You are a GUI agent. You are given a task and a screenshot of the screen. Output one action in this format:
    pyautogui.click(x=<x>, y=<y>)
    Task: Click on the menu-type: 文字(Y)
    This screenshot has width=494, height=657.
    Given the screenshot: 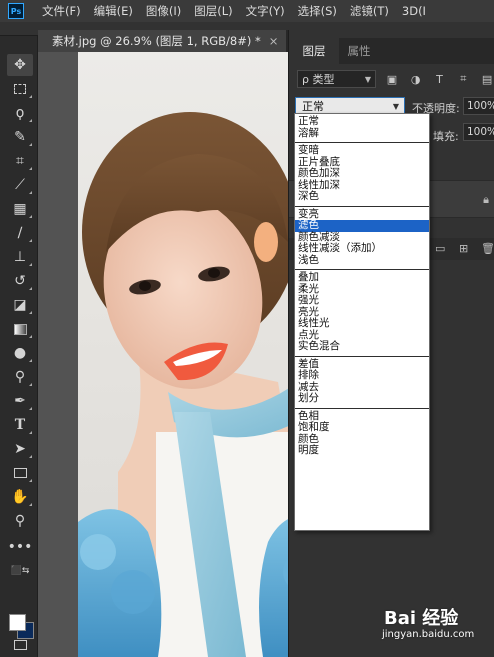 What is the action you would take?
    pyautogui.click(x=265, y=11)
    